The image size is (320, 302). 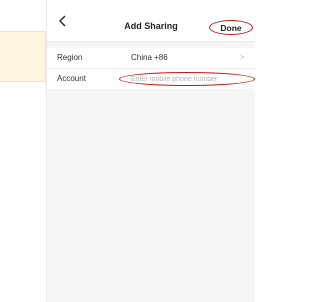 What do you see at coordinates (187, 79) in the screenshot?
I see `phone-number-input` at bounding box center [187, 79].